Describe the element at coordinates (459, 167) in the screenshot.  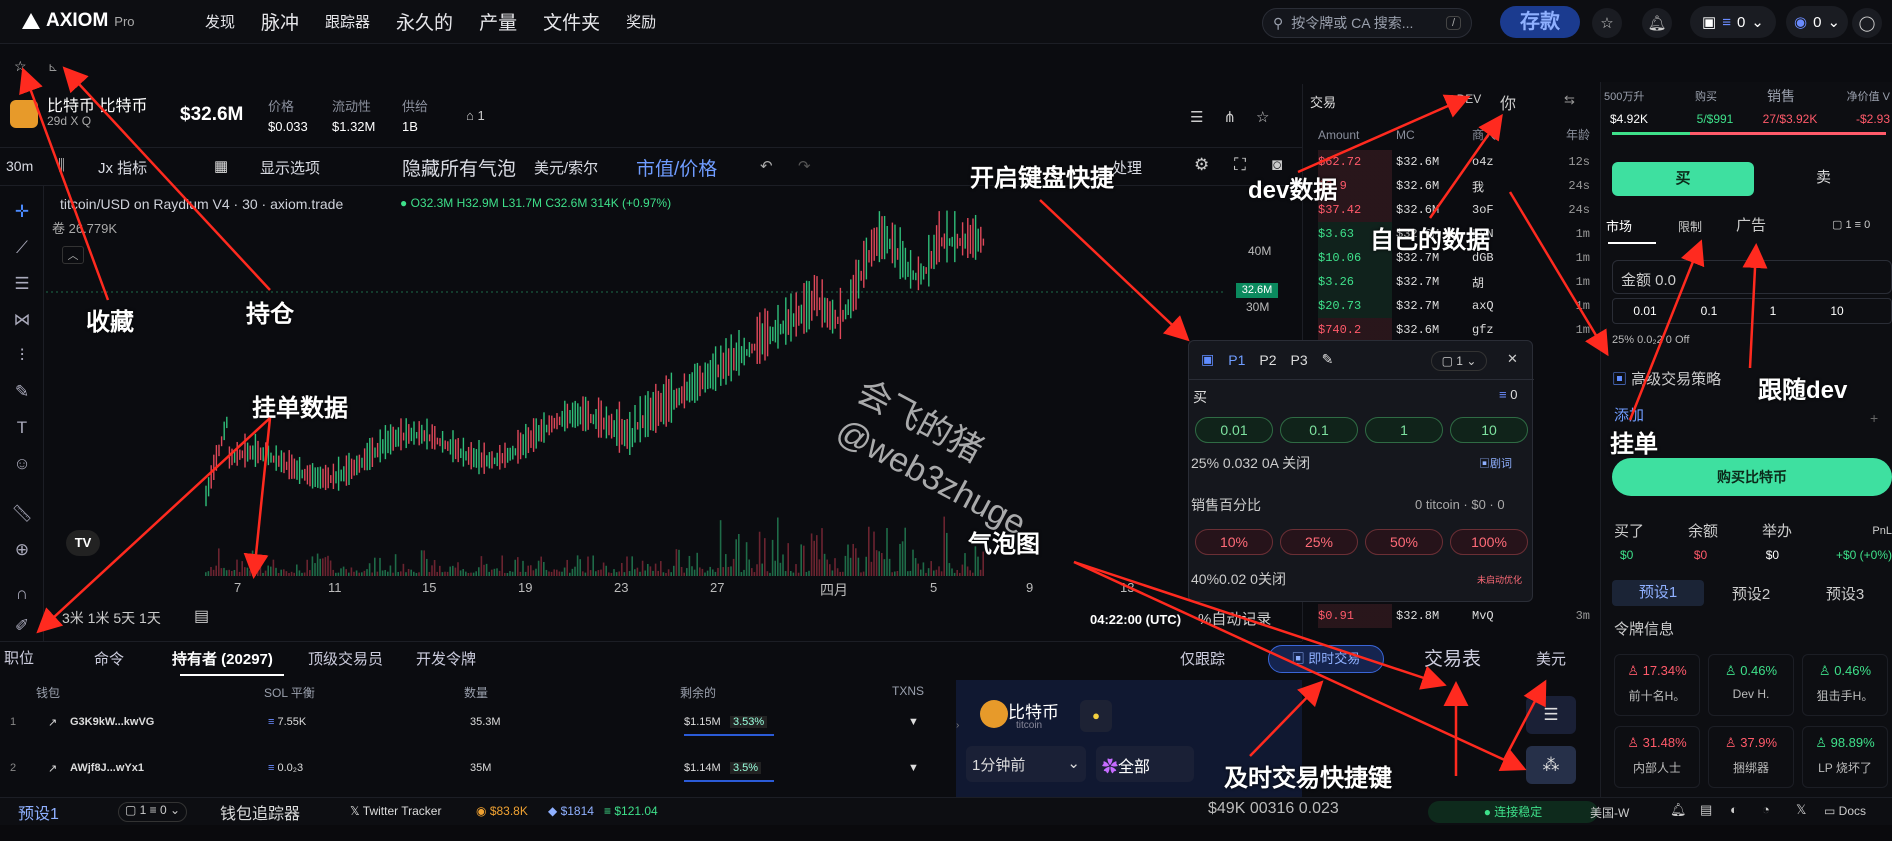
I see `hide-bubbles-button: 隐藏所有气泡` at that location.